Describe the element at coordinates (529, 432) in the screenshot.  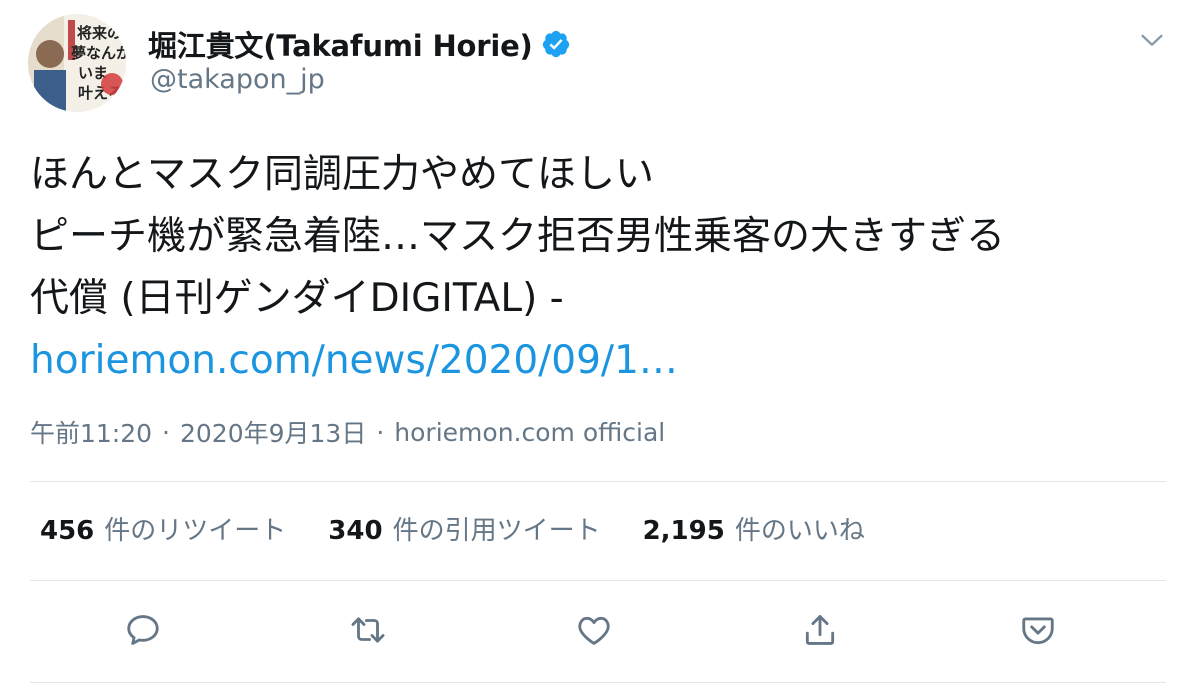
I see `tweet-source: horiemon.com official` at that location.